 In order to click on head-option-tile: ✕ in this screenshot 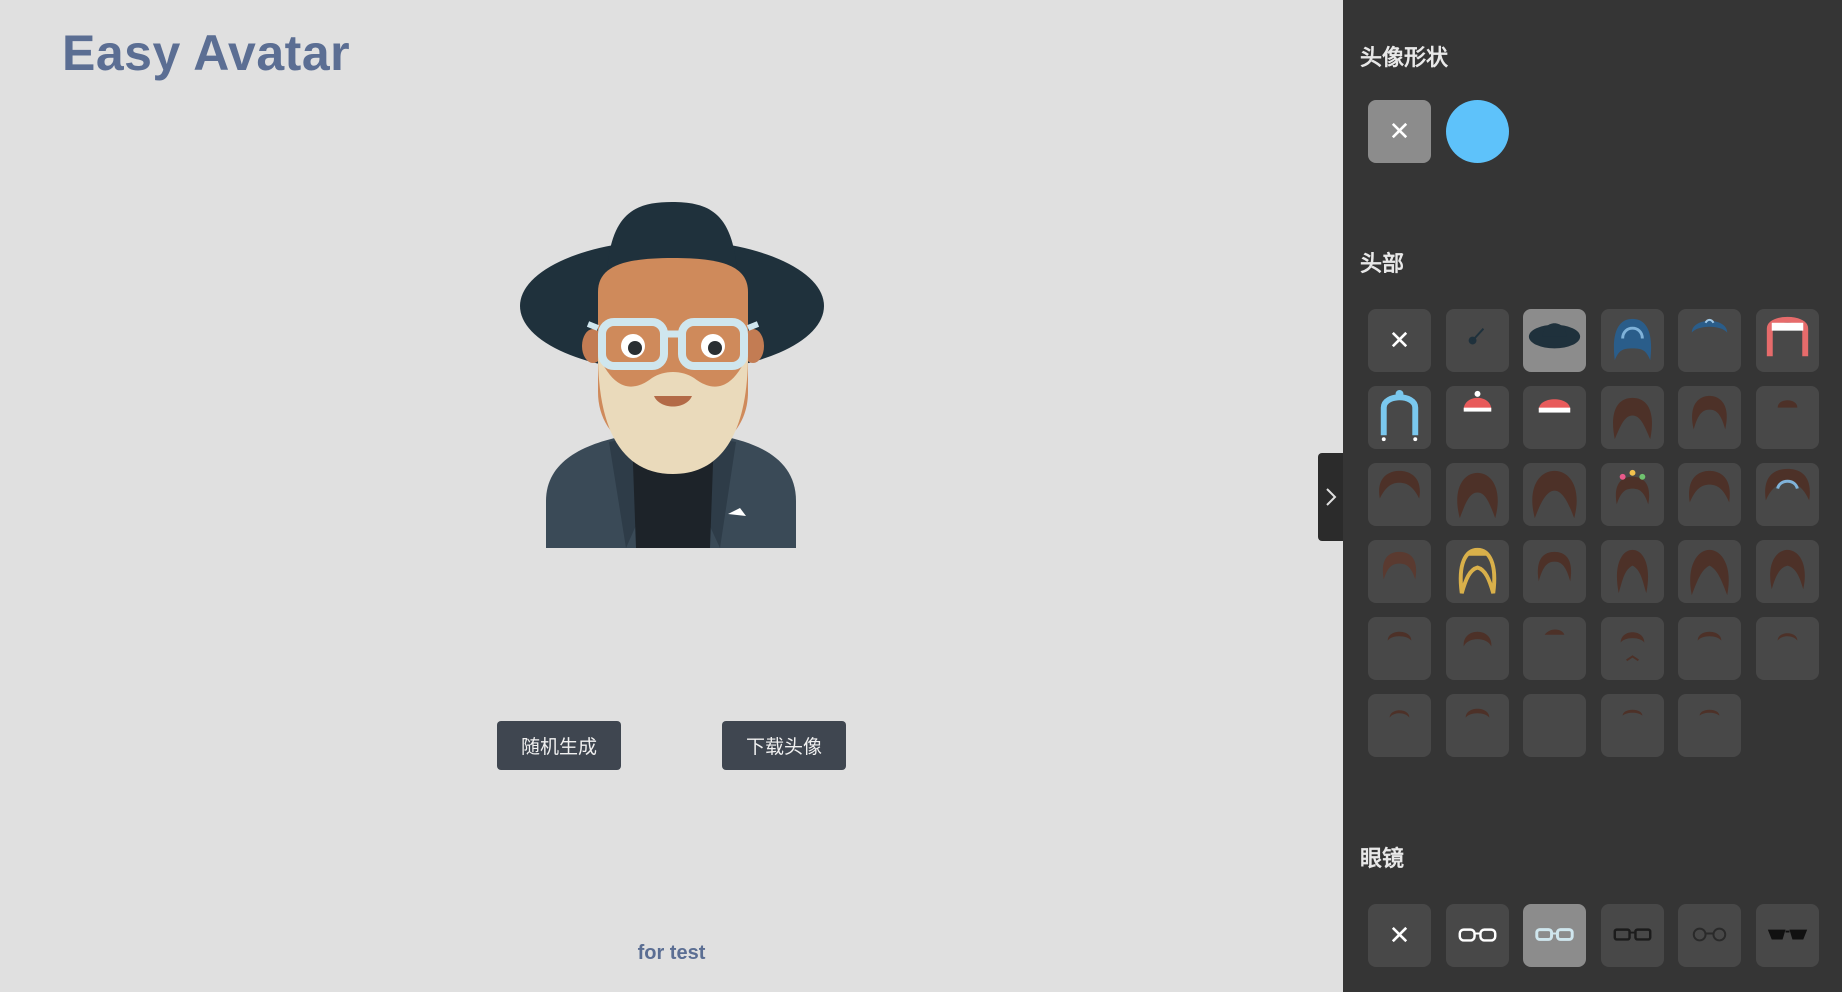, I will do `click(1399, 340)`.